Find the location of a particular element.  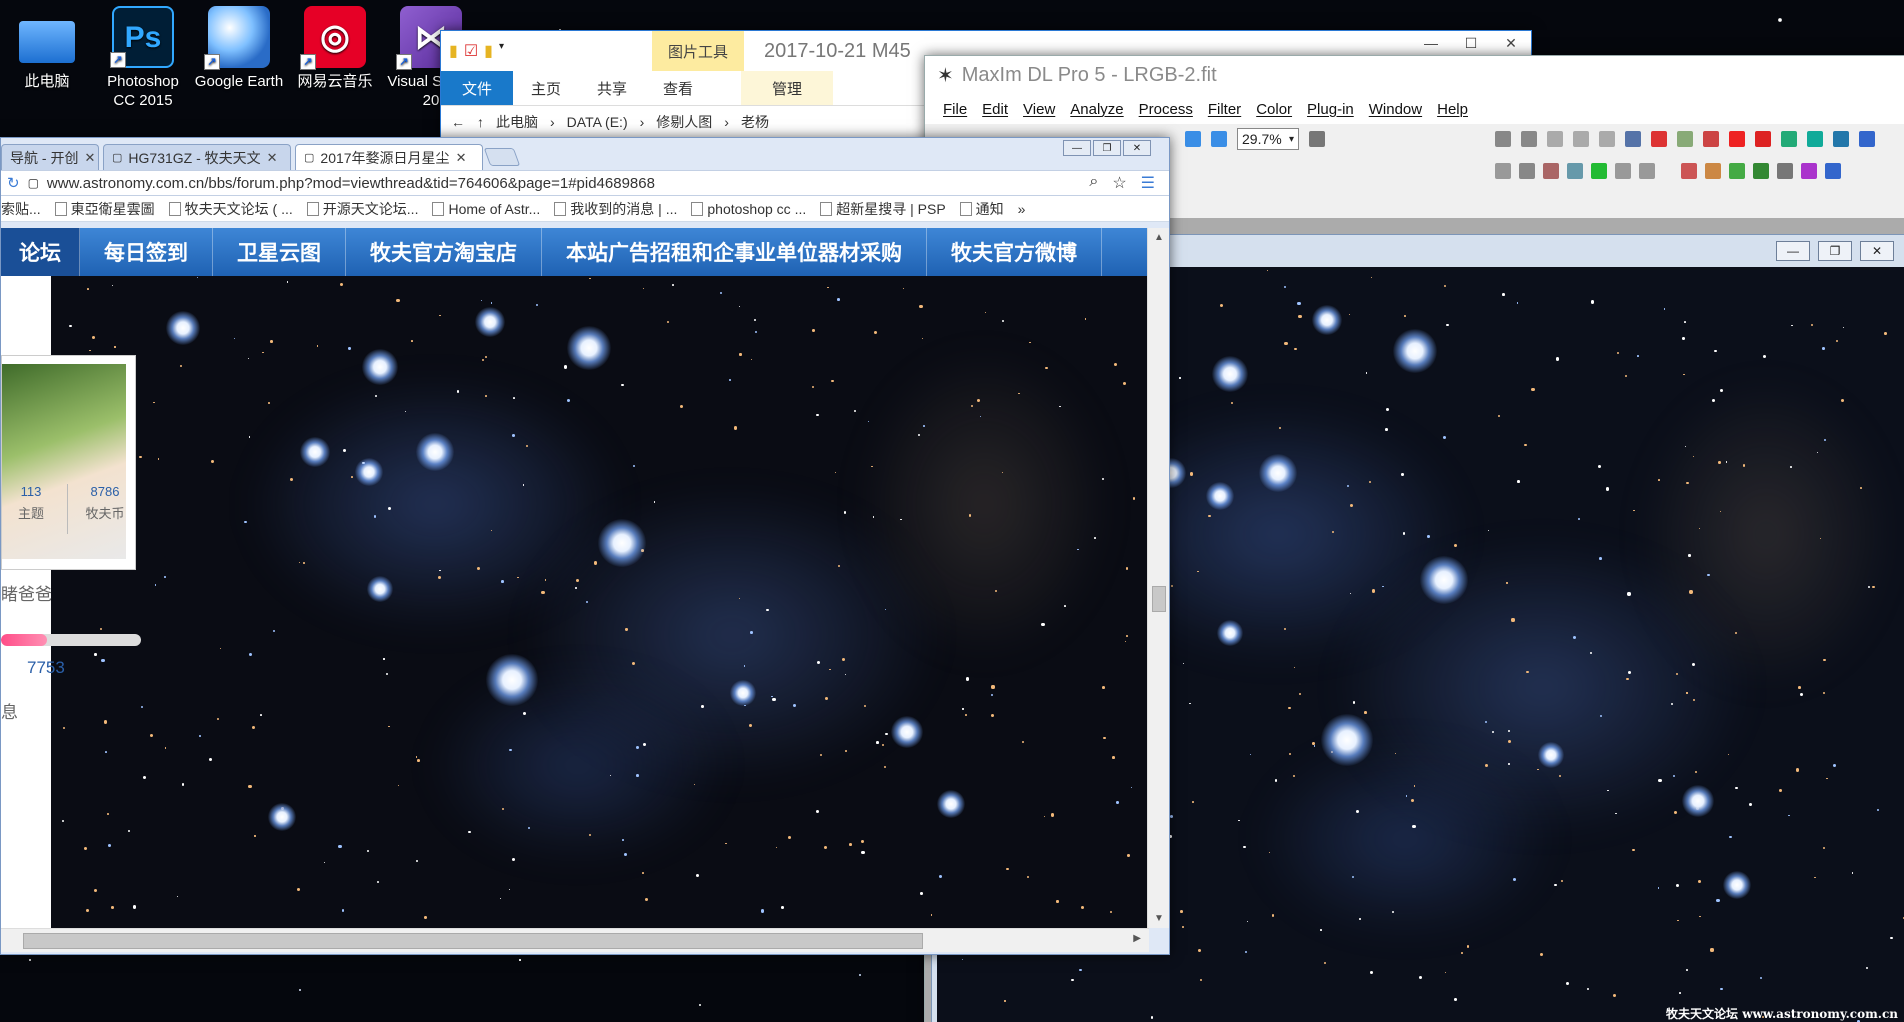

scroll-up-icon: ▲ is located at coordinates (1159, 237).